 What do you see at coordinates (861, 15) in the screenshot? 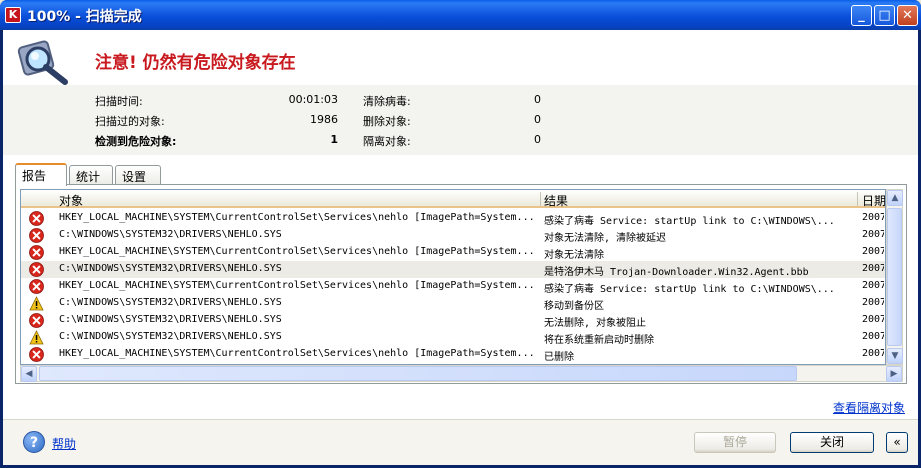
I see `minimize-button: _` at bounding box center [861, 15].